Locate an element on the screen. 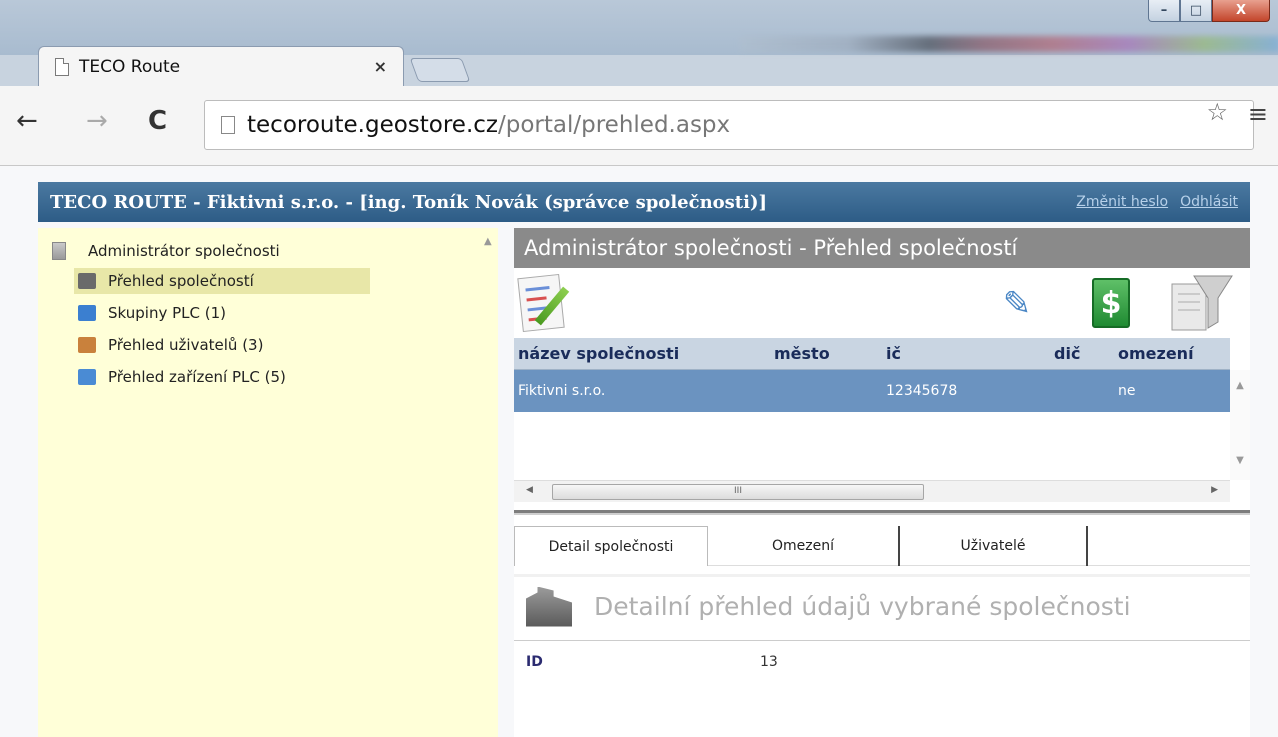 The height and width of the screenshot is (737, 1278). table-vertical-scrollbar: ▲ ▼ is located at coordinates (1240, 425).